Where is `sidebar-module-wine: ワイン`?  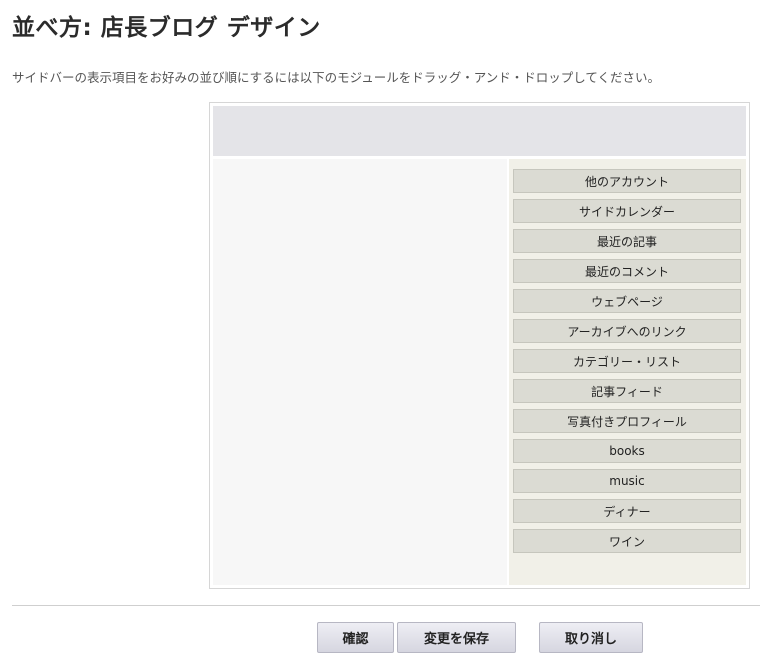 sidebar-module-wine: ワイン is located at coordinates (627, 541).